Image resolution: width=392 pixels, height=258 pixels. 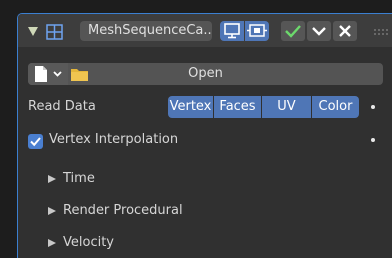 What do you see at coordinates (62, 106) in the screenshot?
I see `read-data-label: Read Data` at bounding box center [62, 106].